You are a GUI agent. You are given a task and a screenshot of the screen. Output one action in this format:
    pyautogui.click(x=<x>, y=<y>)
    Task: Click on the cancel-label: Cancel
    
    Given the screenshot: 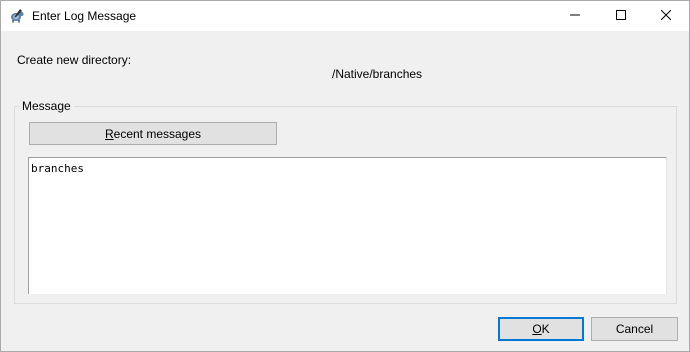 What is the action you would take?
    pyautogui.click(x=634, y=329)
    